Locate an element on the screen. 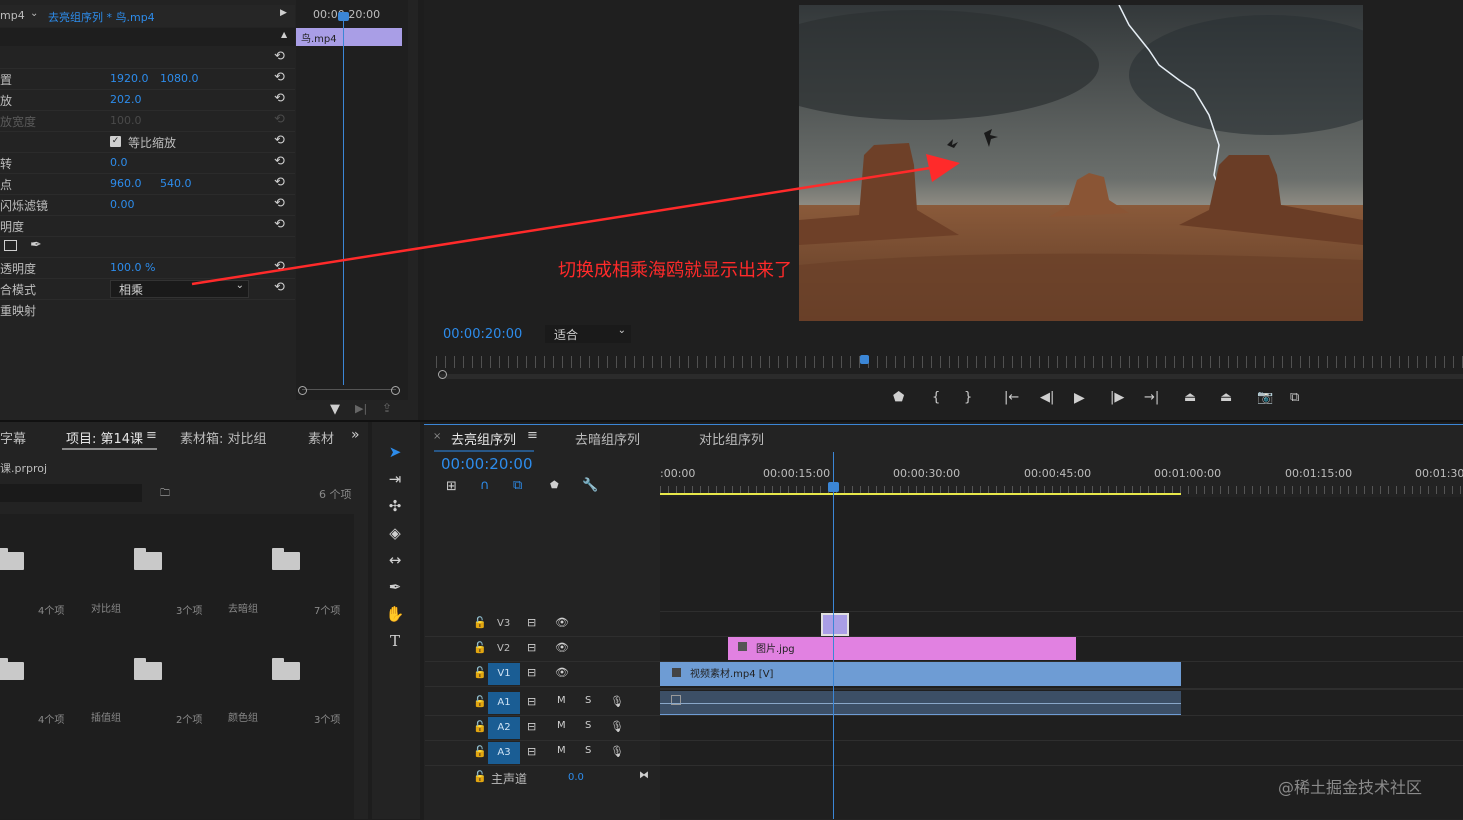 Image resolution: width=1463 pixels, height=820 pixels. compare-view-icon: ⧉ is located at coordinates (1294, 397).